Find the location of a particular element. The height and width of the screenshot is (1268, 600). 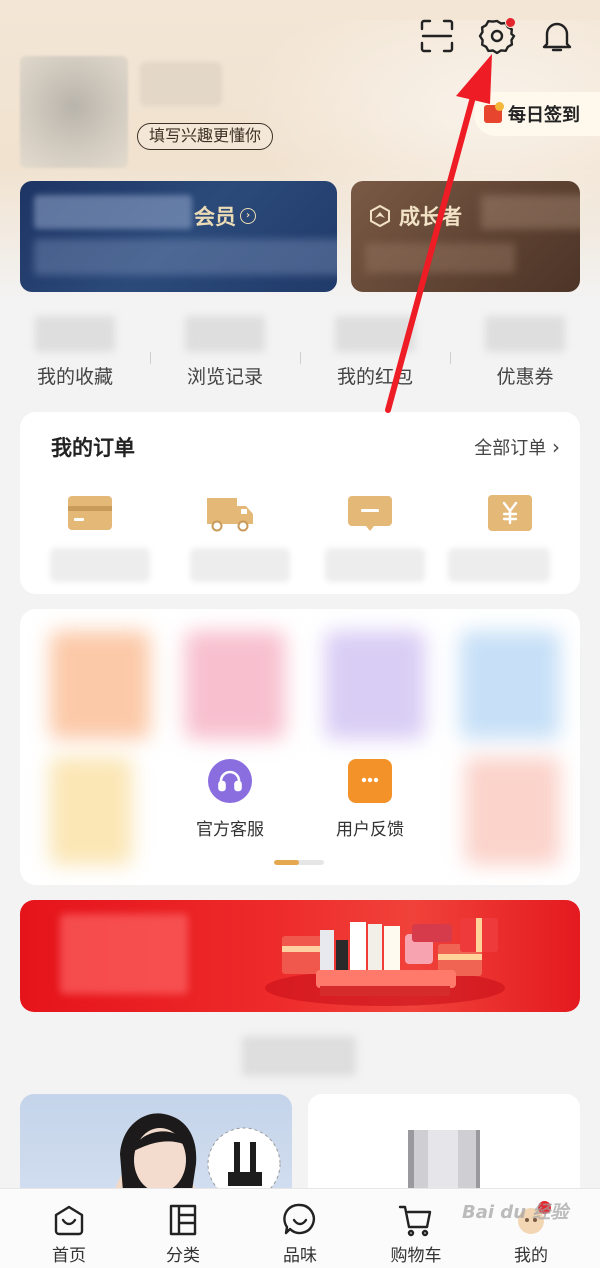

stat-red-packets: 我的红包 is located at coordinates (375, 356).